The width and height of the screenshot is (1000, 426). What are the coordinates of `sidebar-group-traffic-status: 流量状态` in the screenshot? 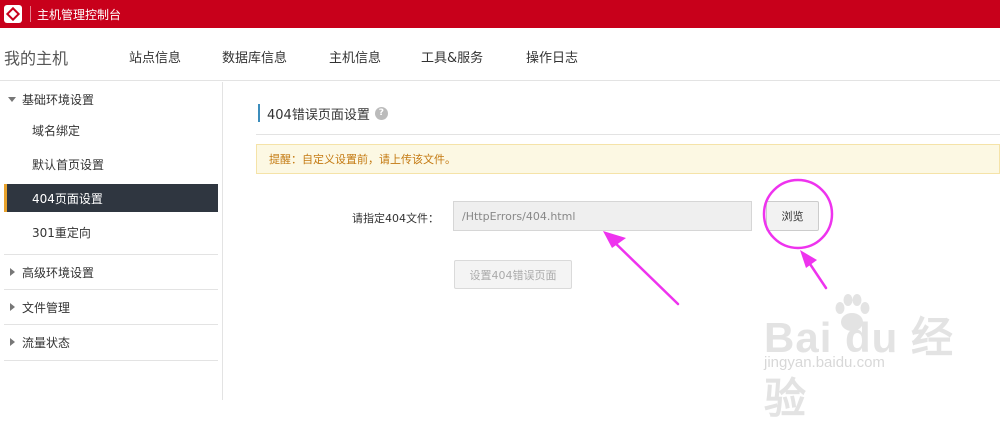 It's located at (109, 342).